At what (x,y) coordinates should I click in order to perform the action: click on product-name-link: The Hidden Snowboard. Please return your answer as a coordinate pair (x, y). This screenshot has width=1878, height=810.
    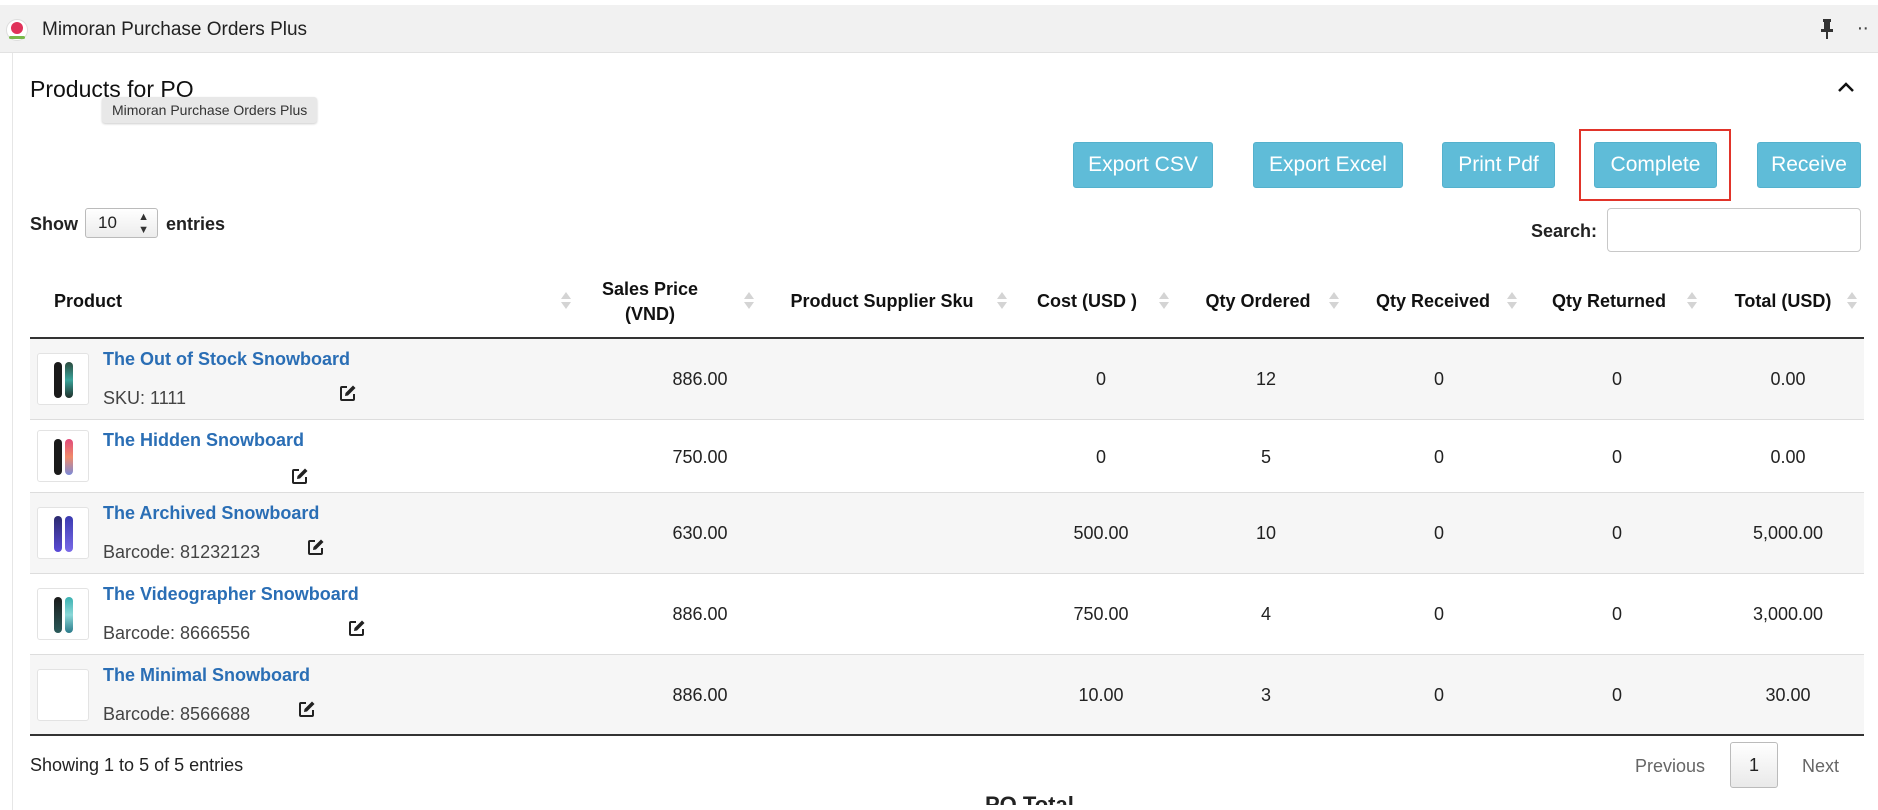
    Looking at the image, I should click on (203, 440).